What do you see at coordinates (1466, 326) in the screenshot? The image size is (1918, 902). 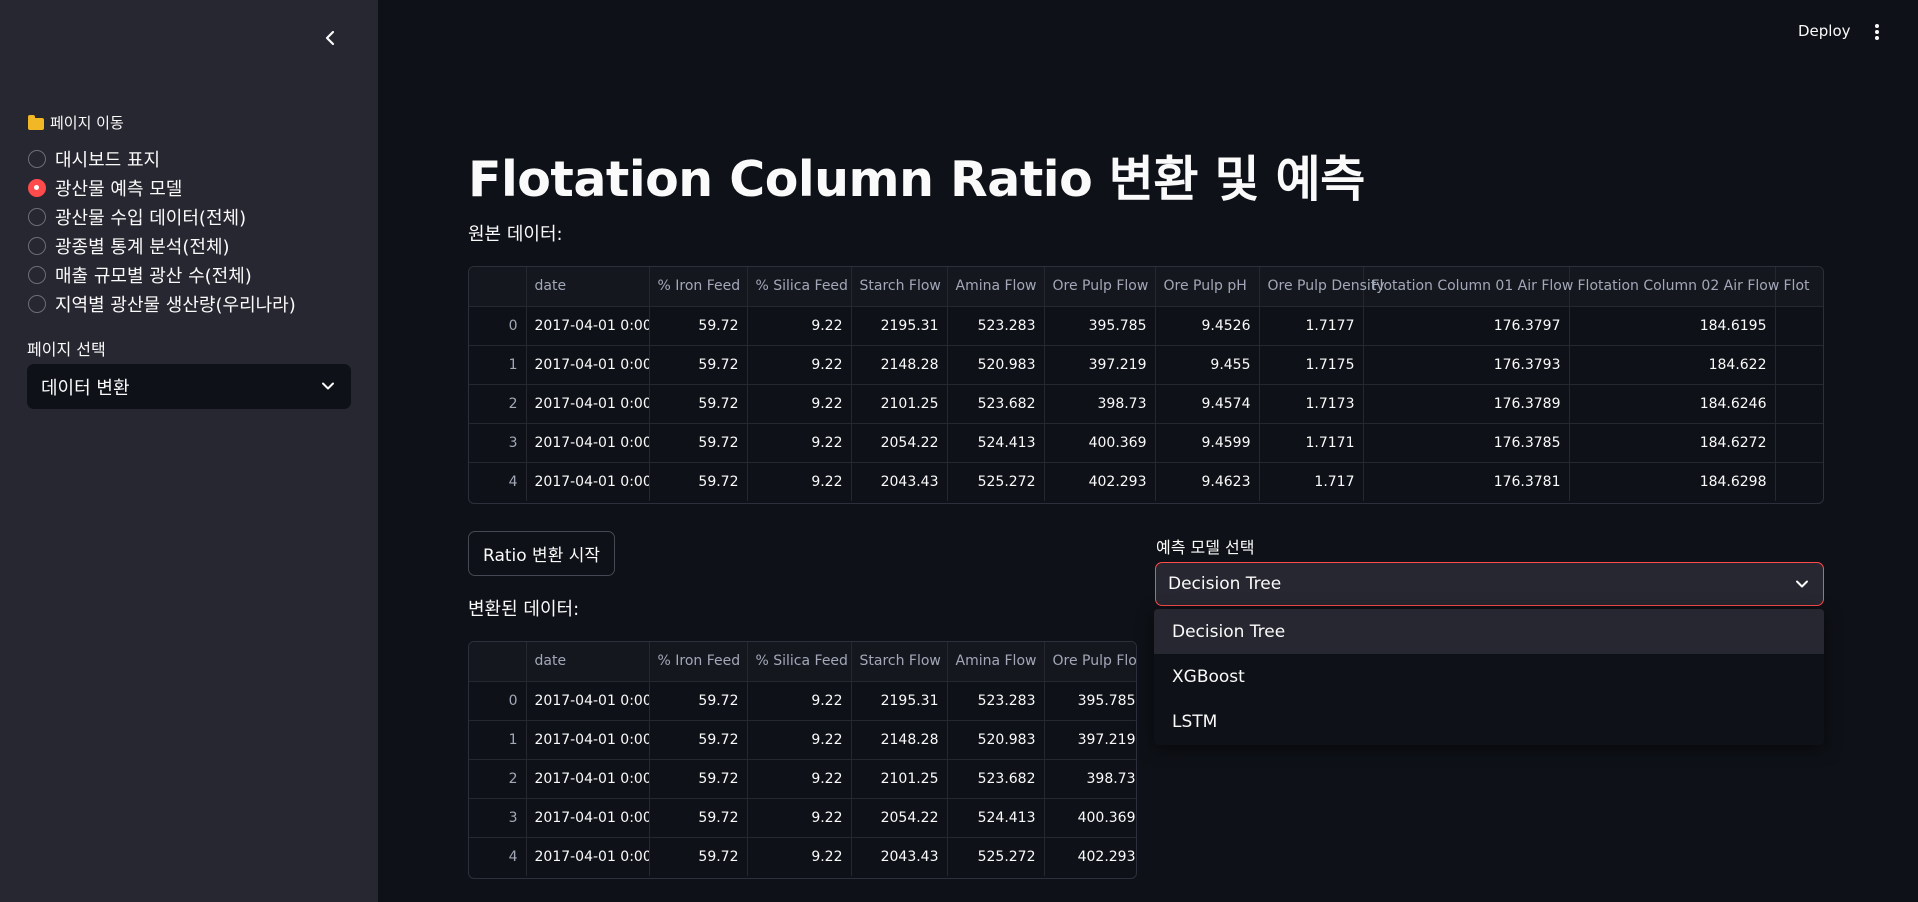 I see `table-cell: 176.3797` at bounding box center [1466, 326].